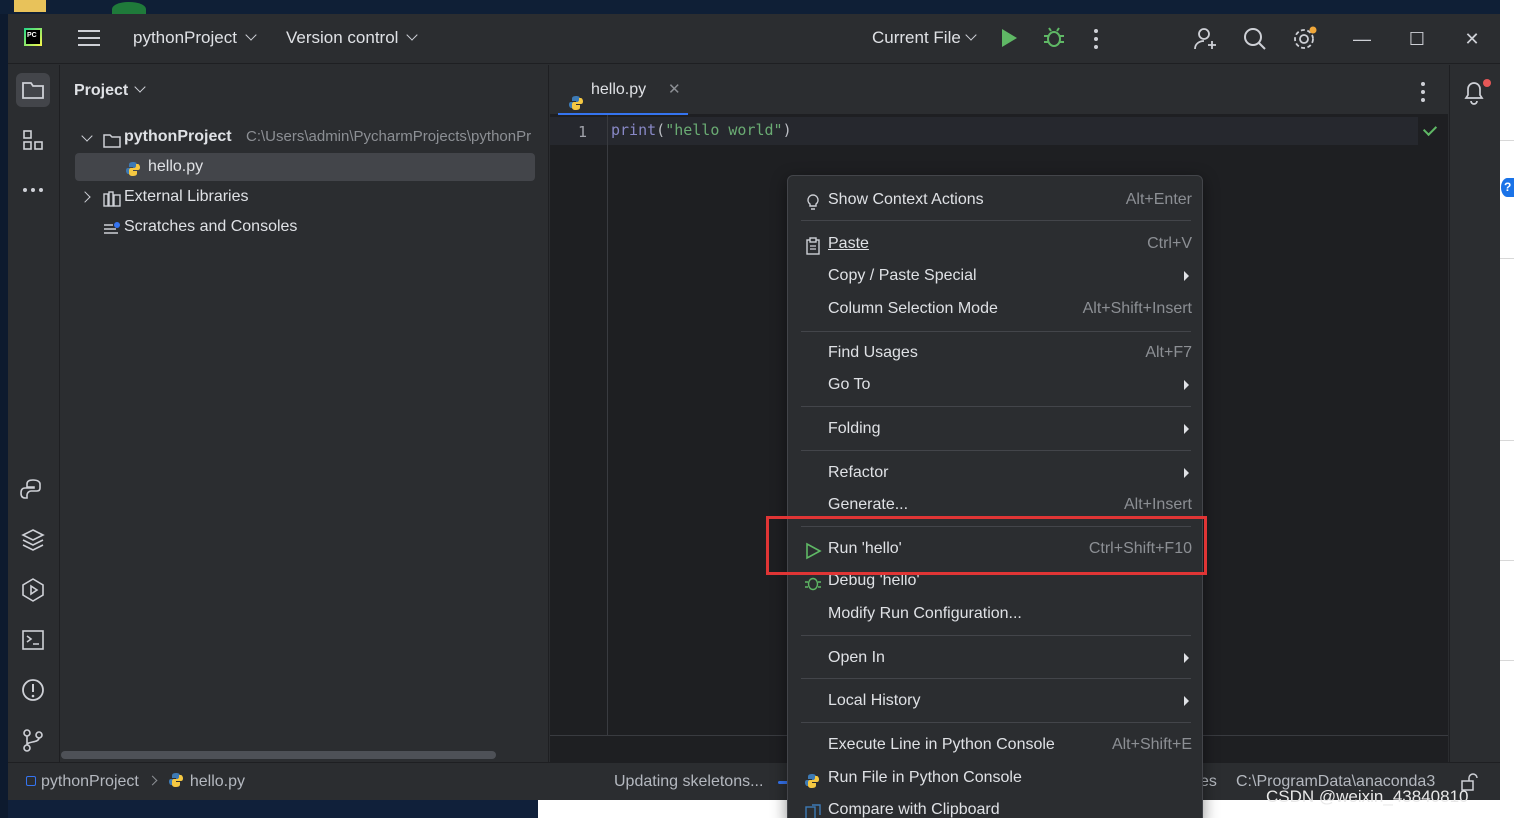  I want to click on project-tool-button, so click(33, 90).